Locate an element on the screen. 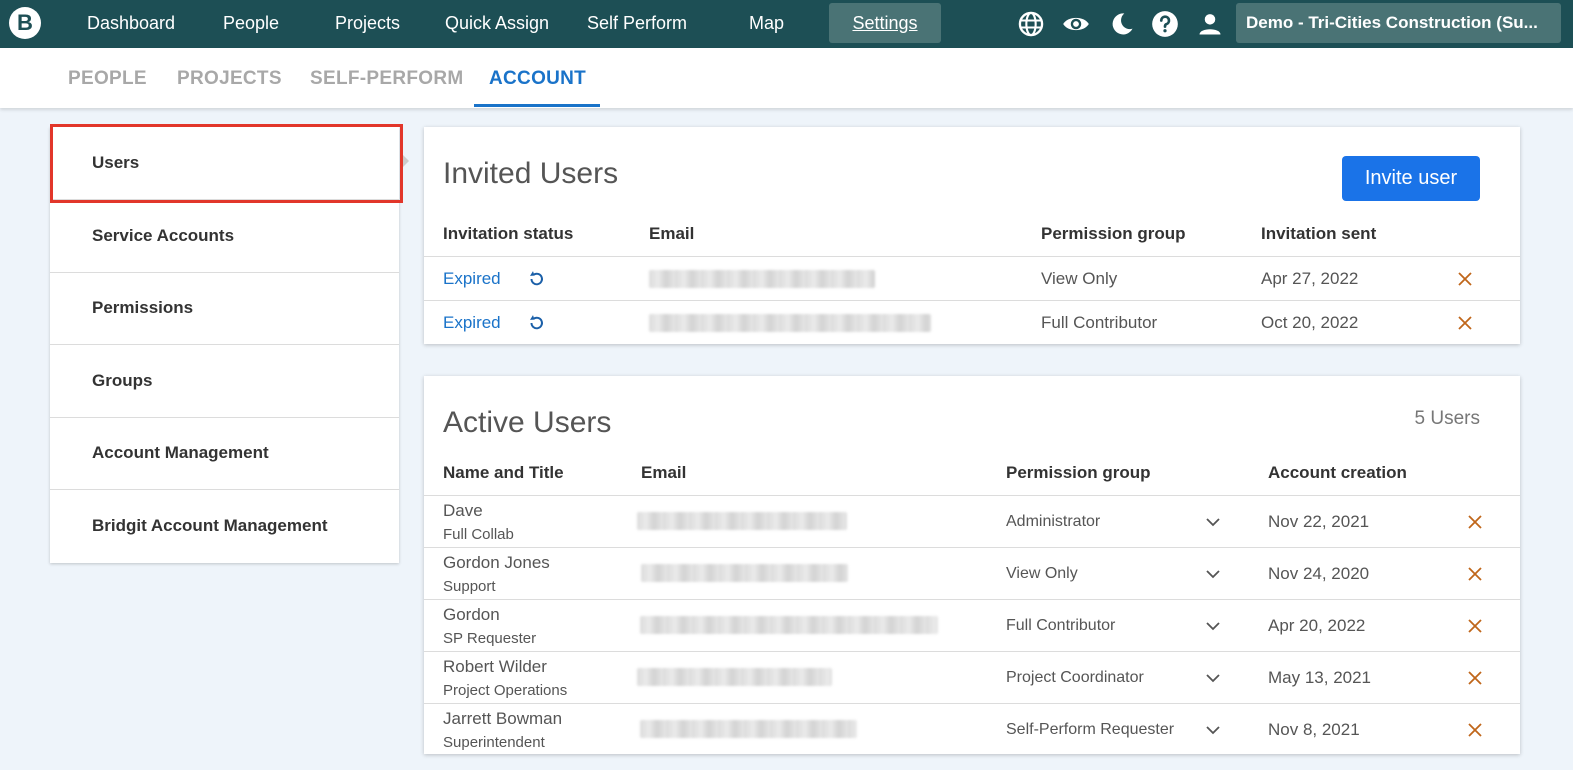  tab-account: ACCOUNT is located at coordinates (537, 79).